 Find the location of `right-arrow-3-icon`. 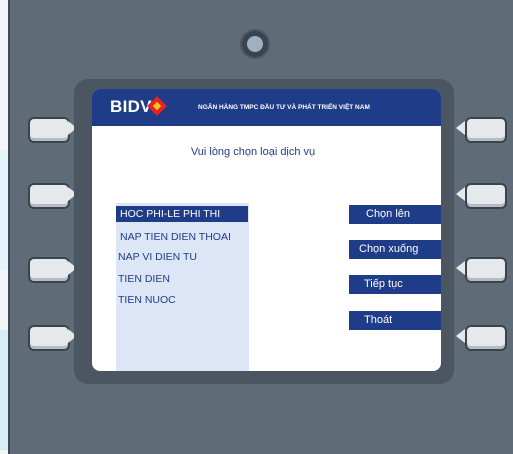

right-arrow-3-icon is located at coordinates (460, 268).